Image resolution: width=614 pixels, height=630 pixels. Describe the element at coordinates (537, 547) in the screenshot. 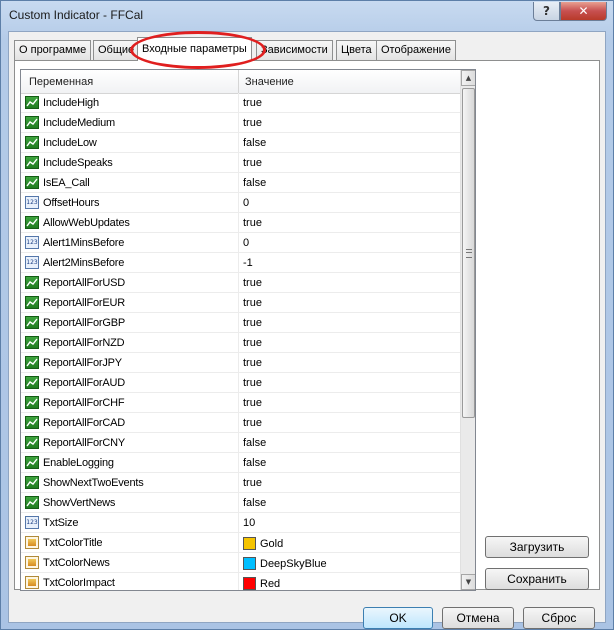

I see `load-button: Загрузить` at that location.